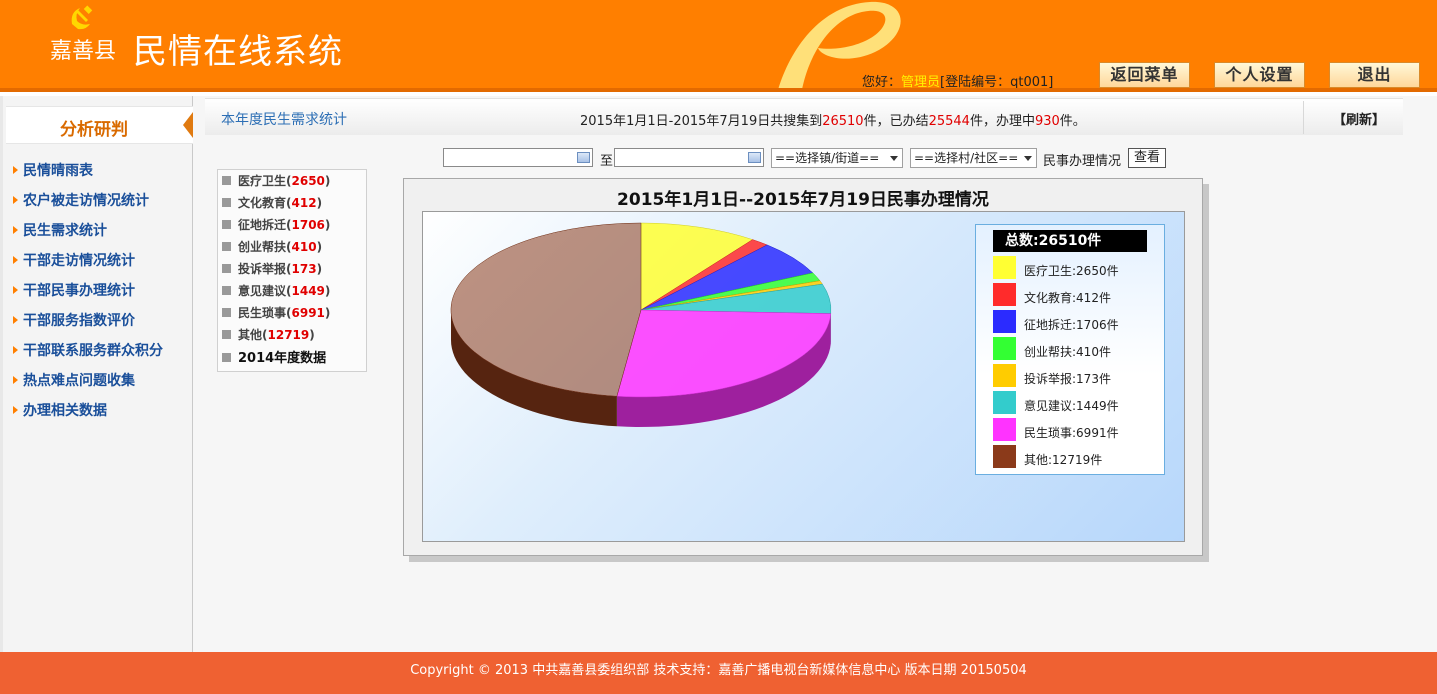 This screenshot has height=694, width=1437. Describe the element at coordinates (1071, 433) in the screenshot. I see `legend-label: 民生琐事:6991件` at that location.